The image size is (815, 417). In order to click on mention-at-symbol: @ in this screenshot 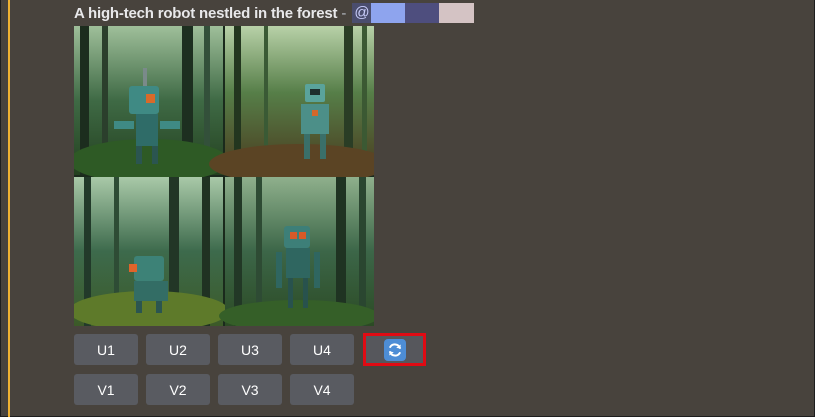, I will do `click(361, 13)`.